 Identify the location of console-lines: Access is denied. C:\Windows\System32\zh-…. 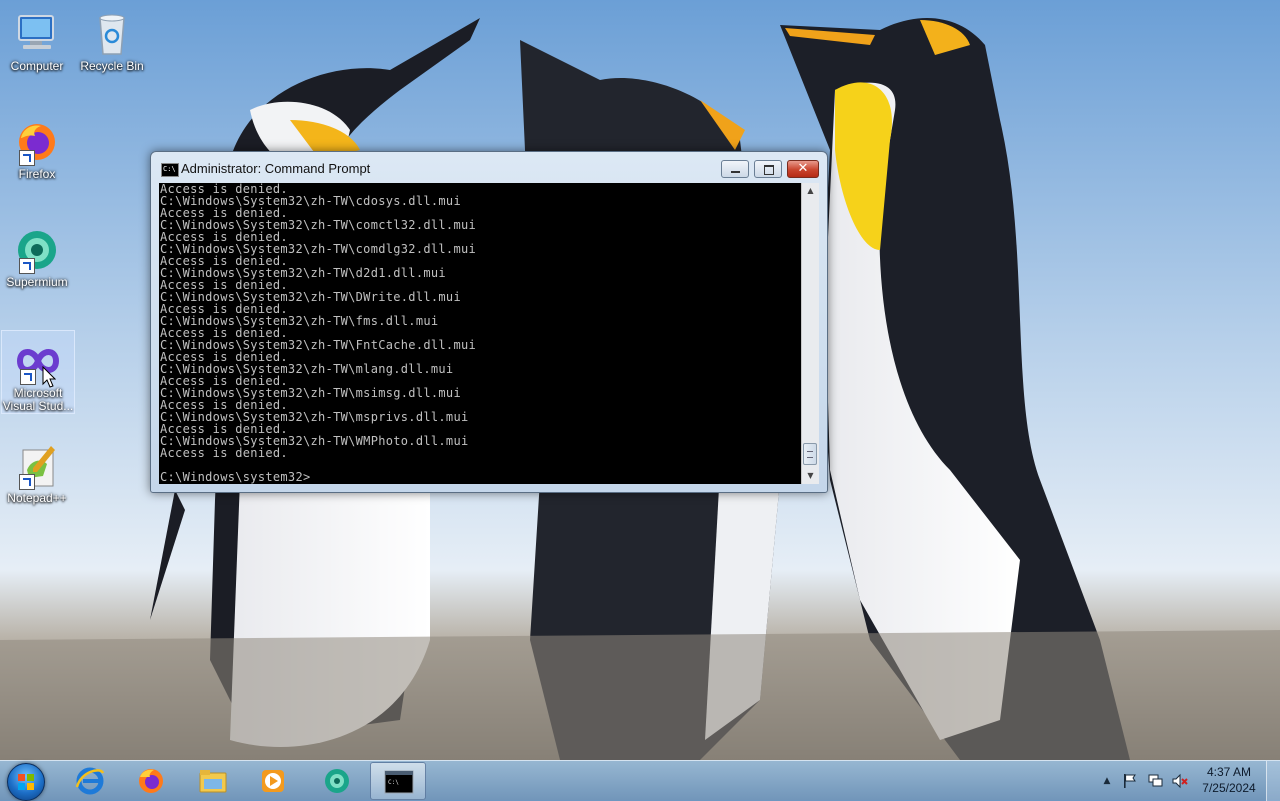
(318, 333).